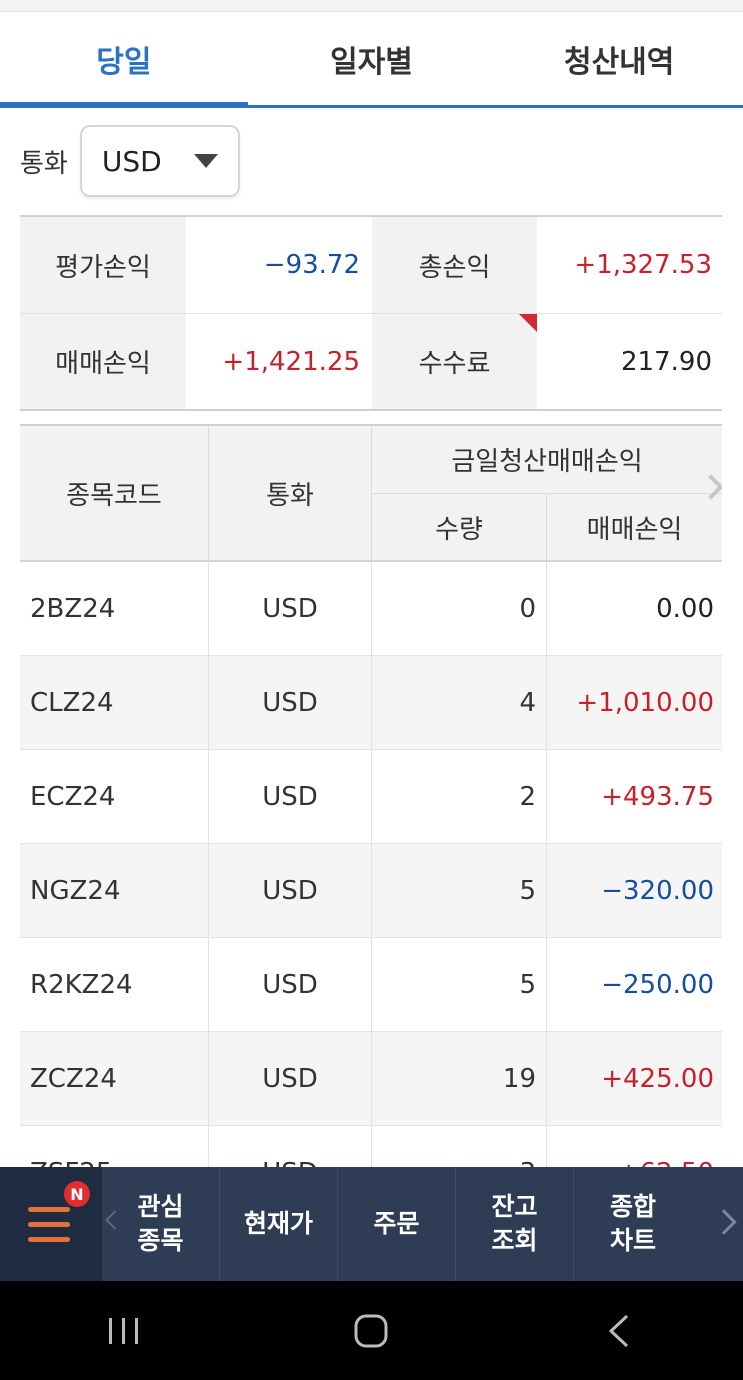 This screenshot has height=1380, width=743. Describe the element at coordinates (124, 60) in the screenshot. I see `tab-today: 당일` at that location.